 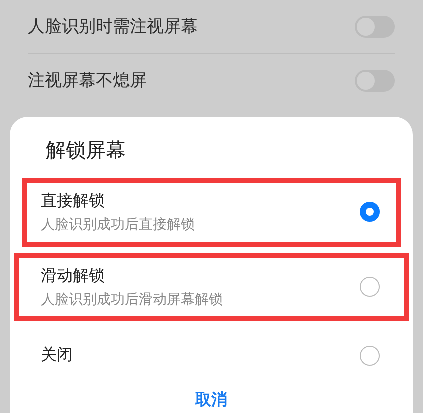 I want to click on setting-label: 人脸识别时需注视屏幕, so click(x=113, y=27).